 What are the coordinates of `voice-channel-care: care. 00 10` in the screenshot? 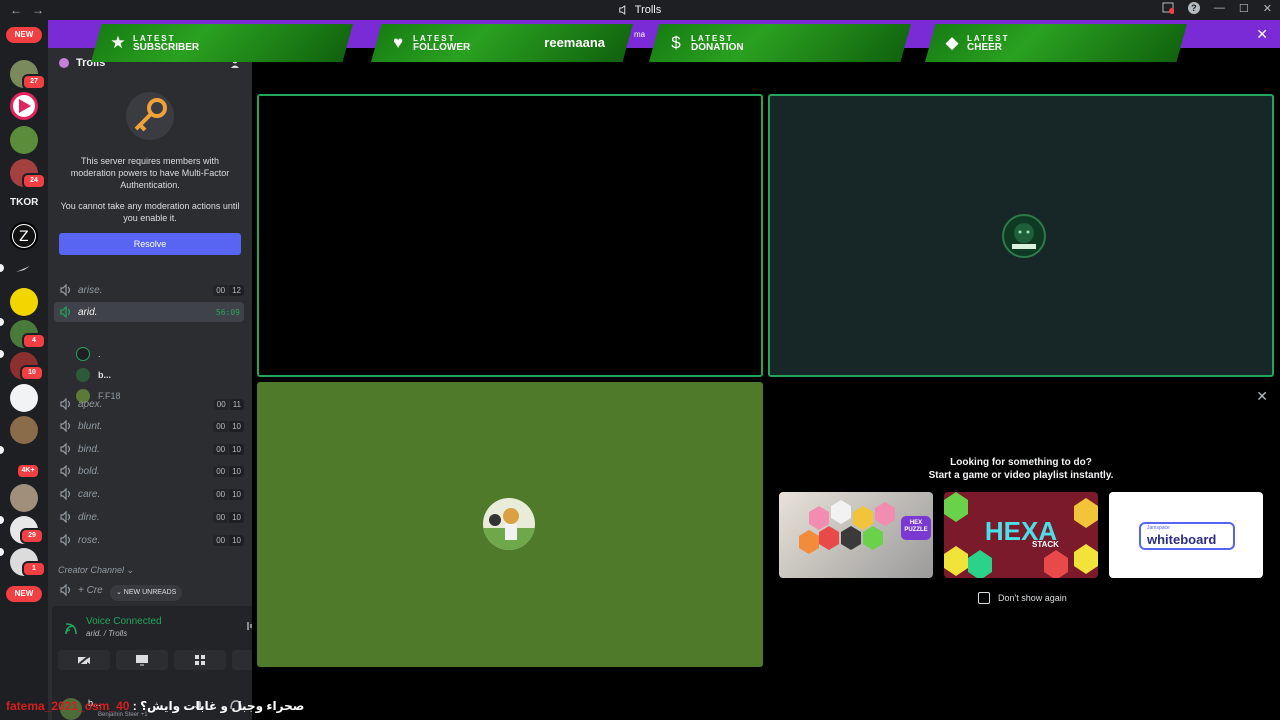 It's located at (149, 494).